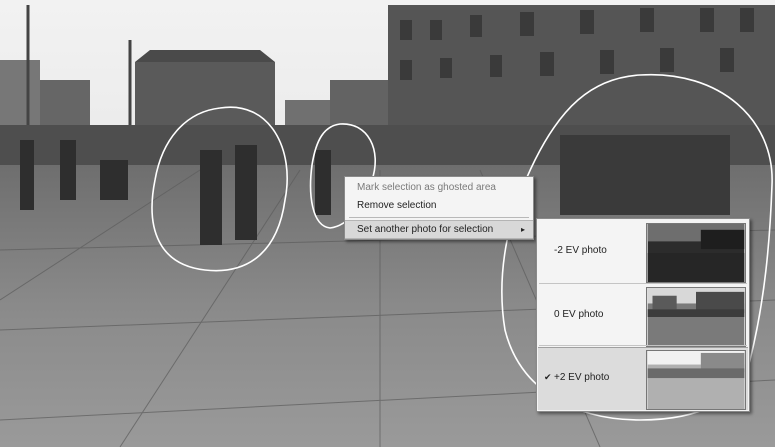 This screenshot has width=775, height=447. Describe the element at coordinates (696, 380) in the screenshot. I see `photo-thumbnail-plus2-ev` at that location.